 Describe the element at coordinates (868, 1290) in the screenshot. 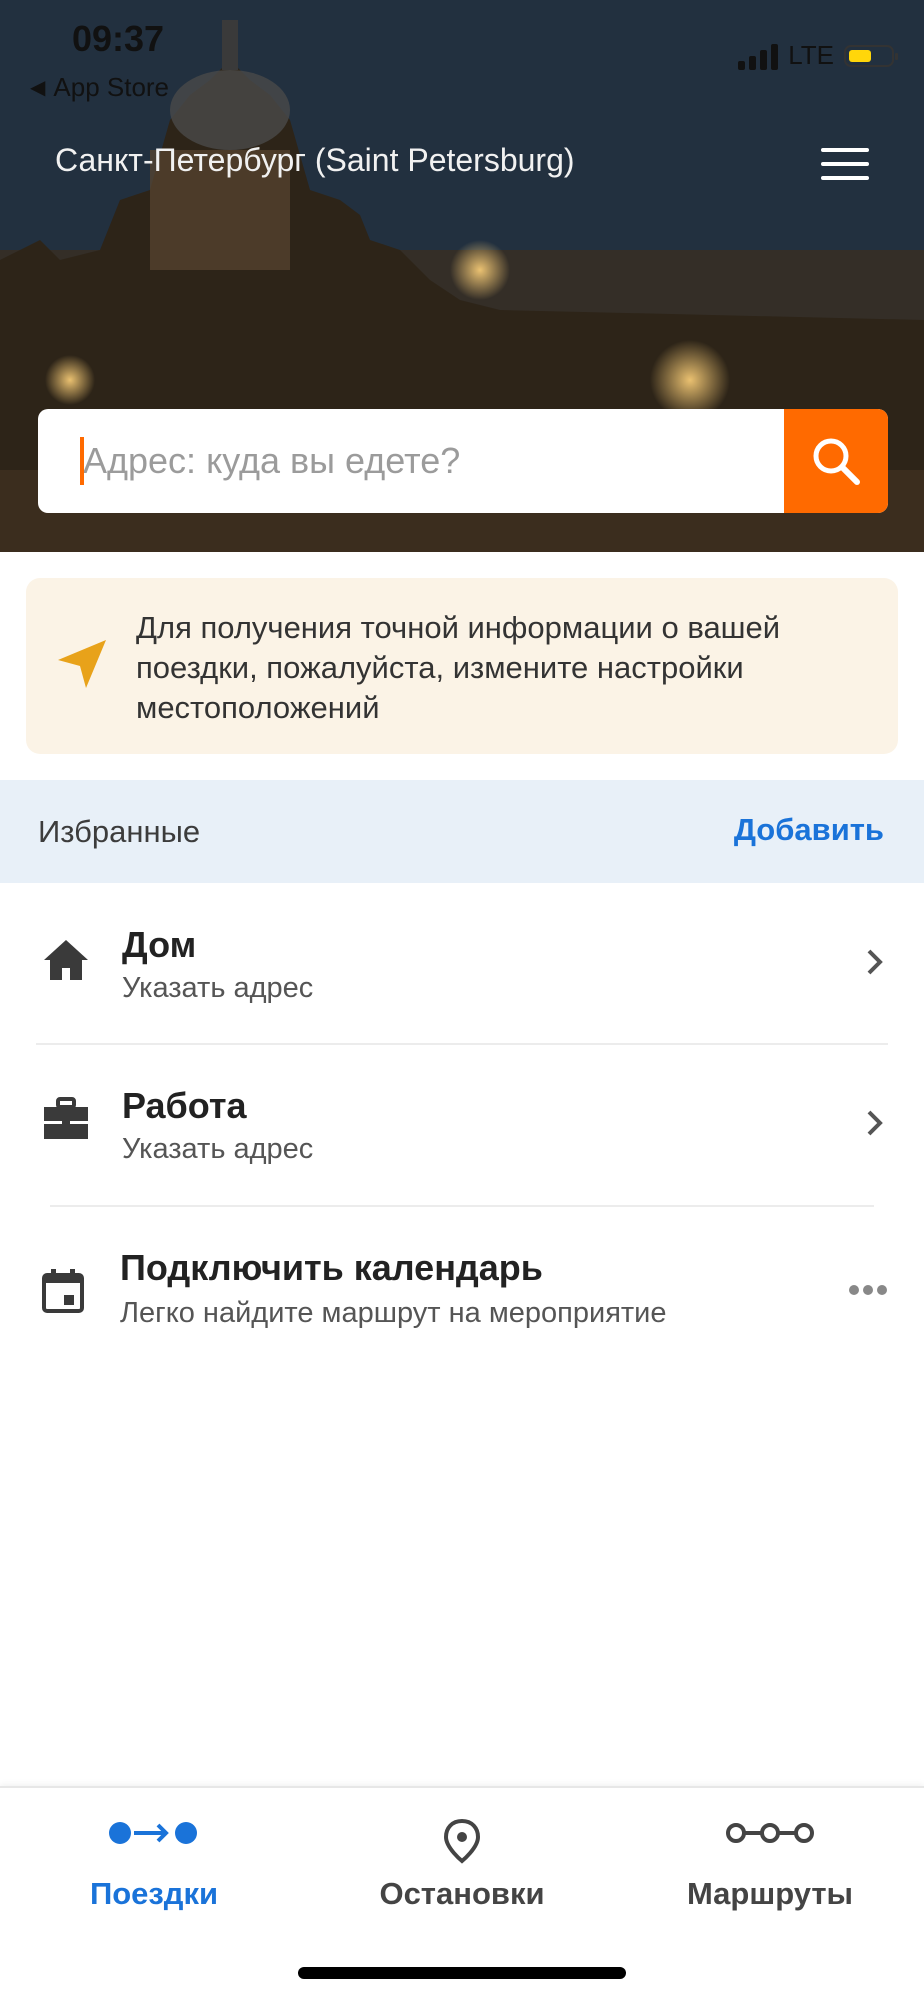

I see `more-dots-icon` at that location.